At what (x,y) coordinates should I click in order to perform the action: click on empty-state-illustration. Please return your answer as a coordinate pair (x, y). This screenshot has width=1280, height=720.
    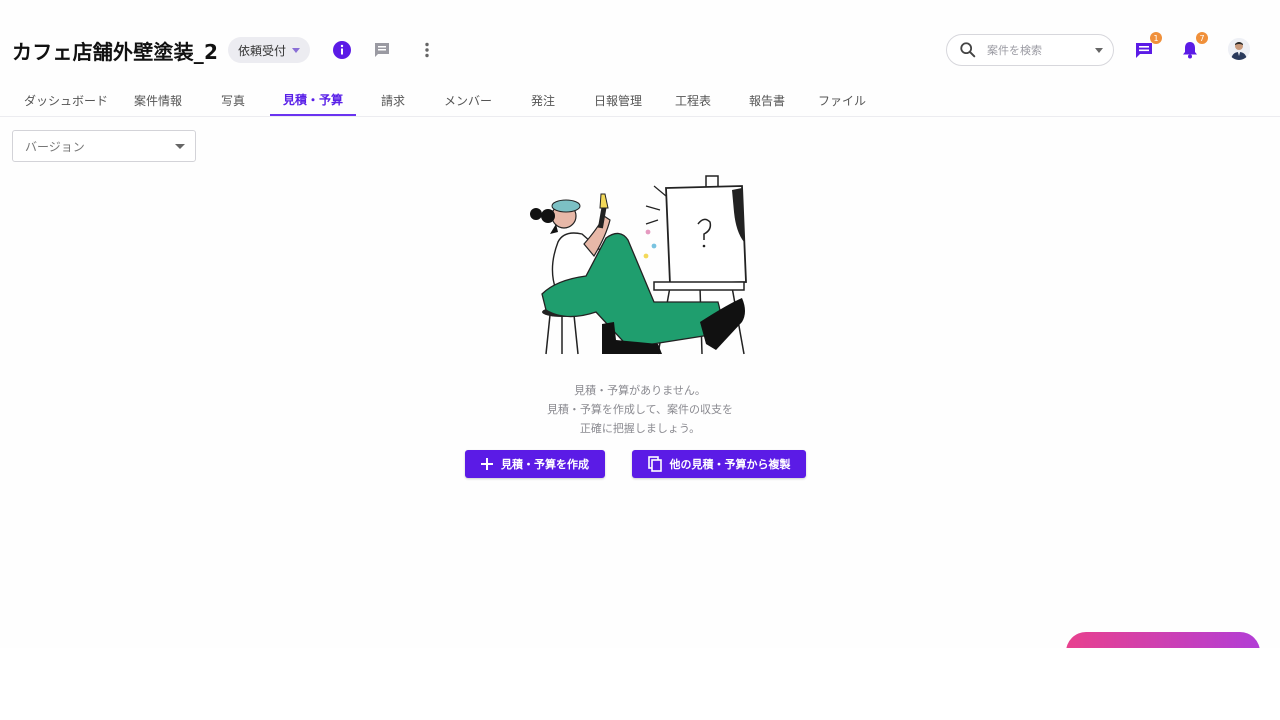
    Looking at the image, I should click on (638, 265).